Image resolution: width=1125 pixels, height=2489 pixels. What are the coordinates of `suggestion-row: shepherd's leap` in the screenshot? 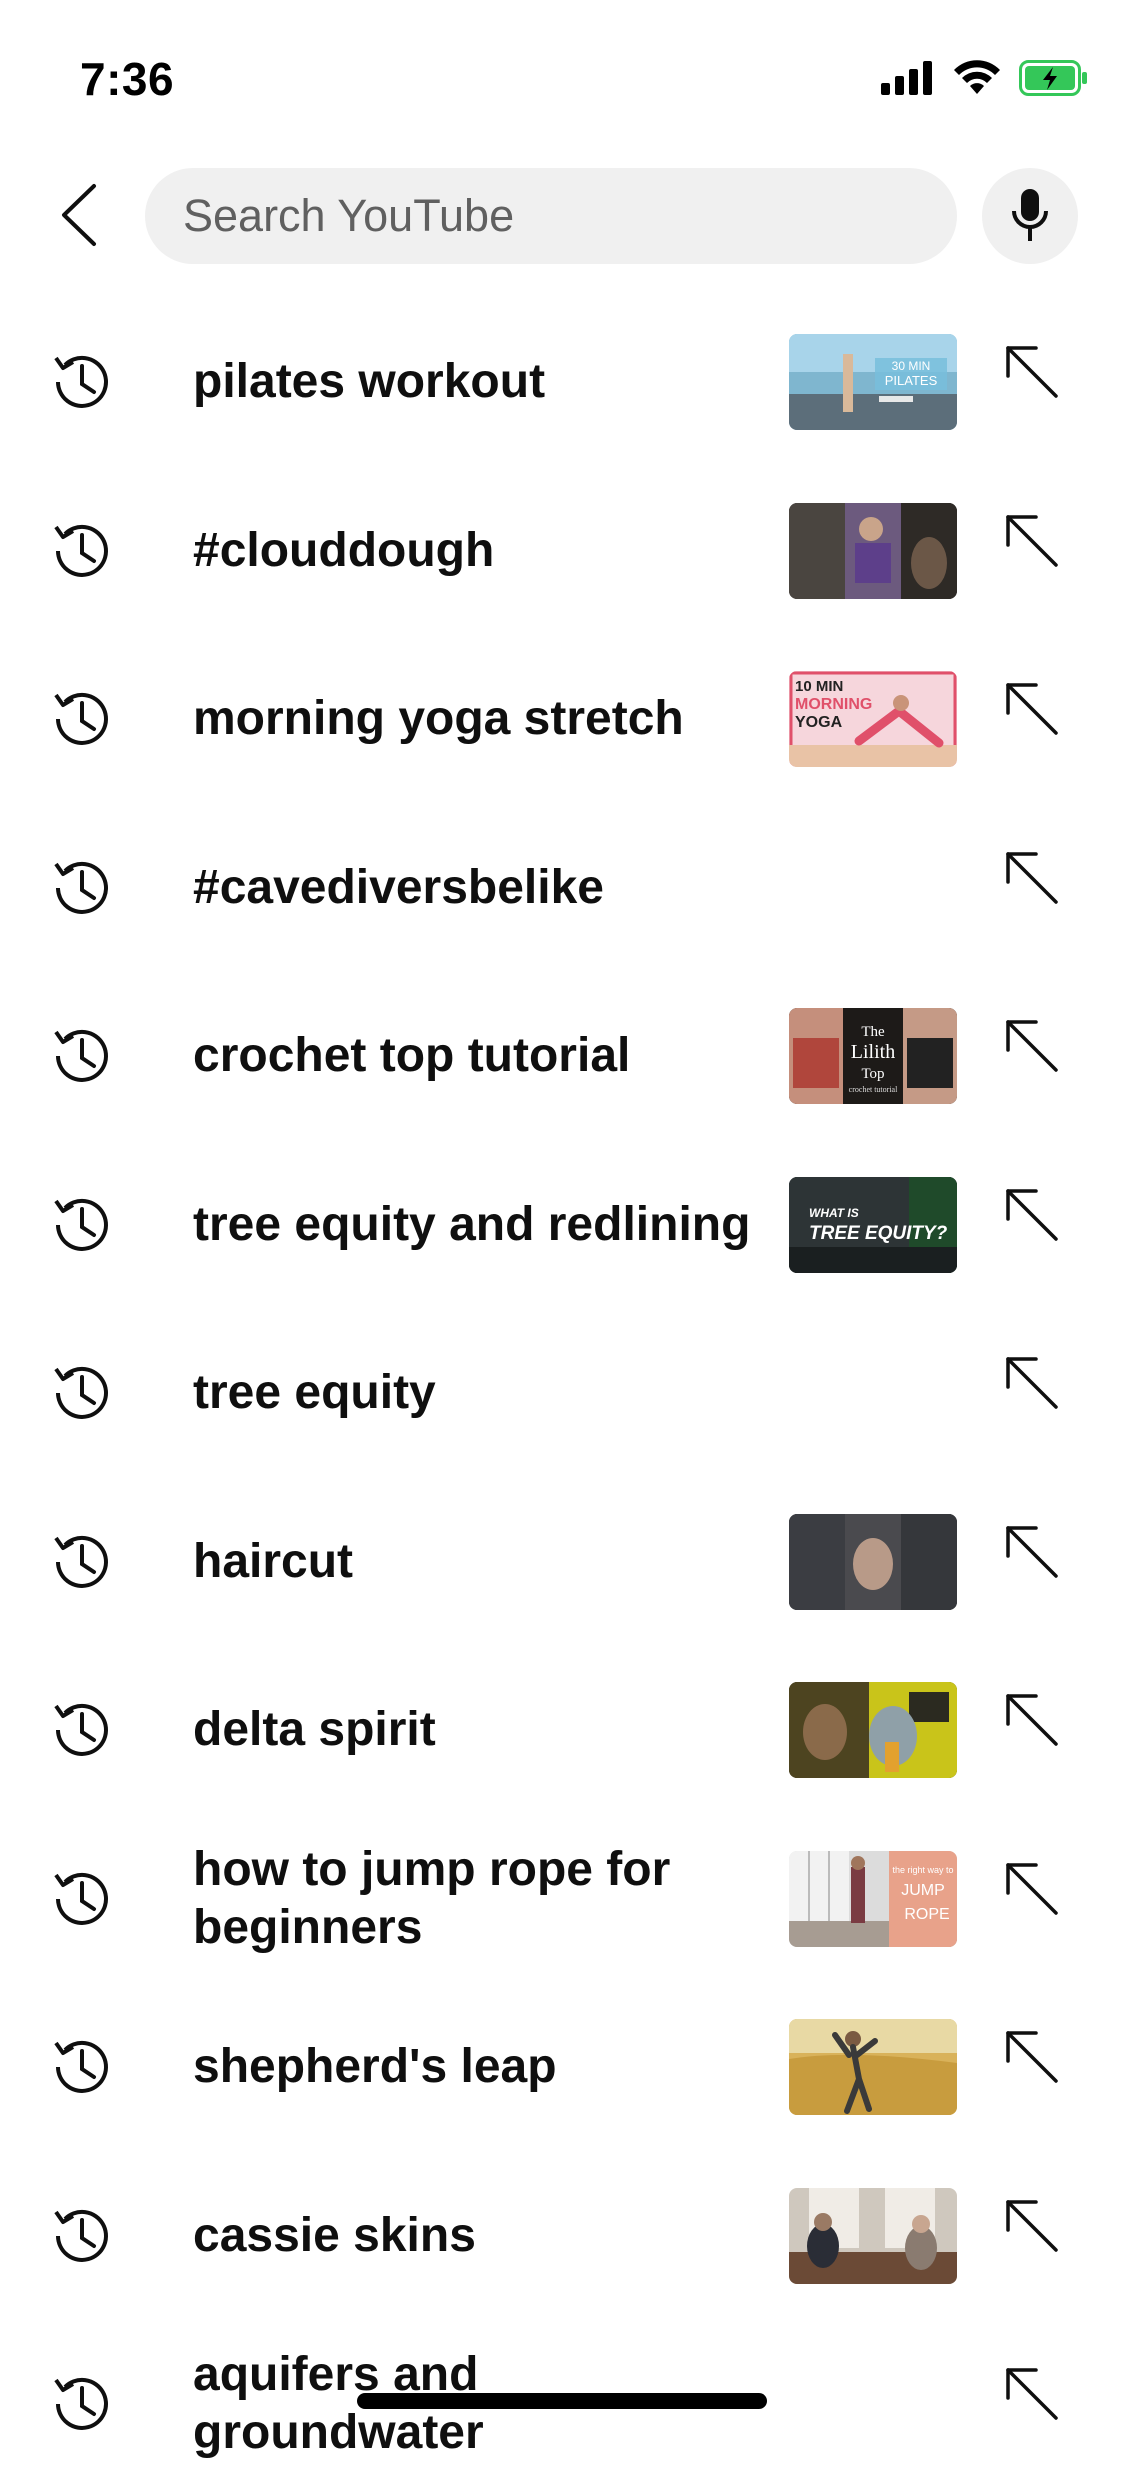 It's located at (562, 2067).